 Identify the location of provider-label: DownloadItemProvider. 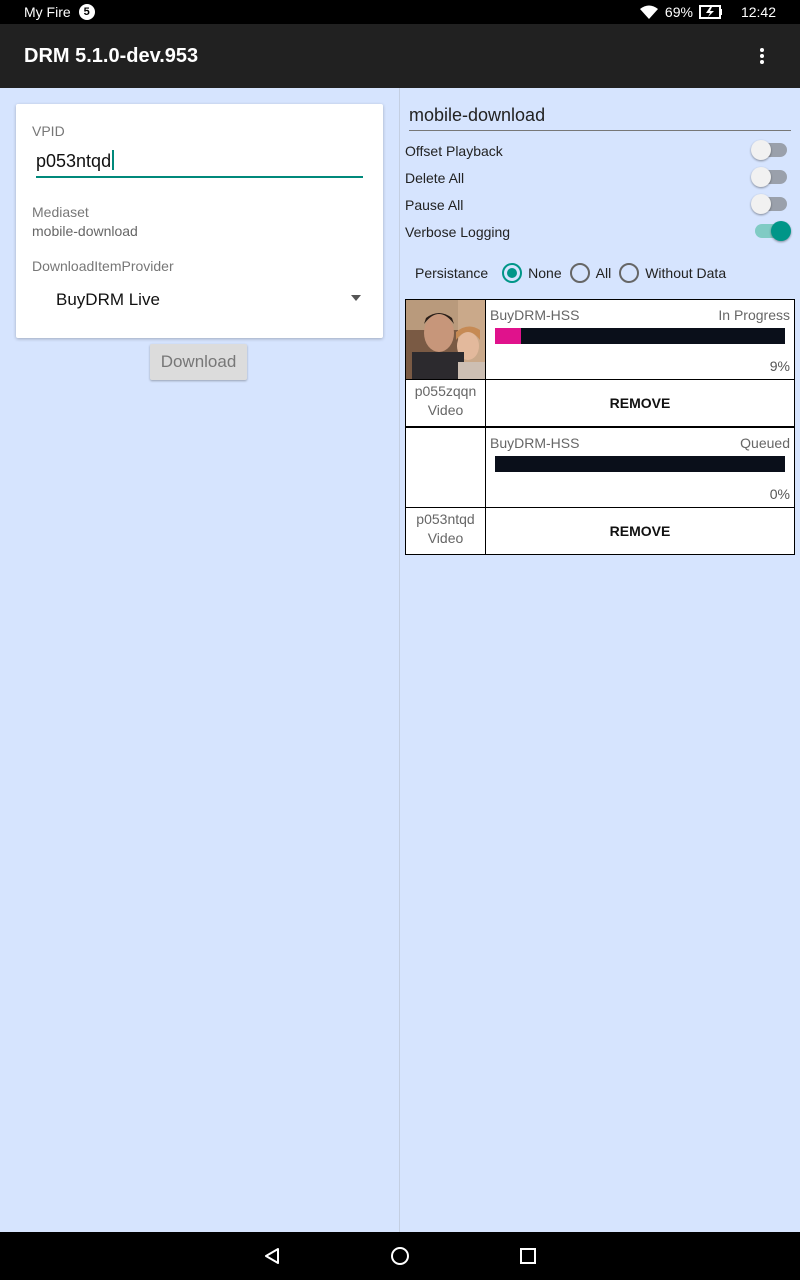
(103, 266).